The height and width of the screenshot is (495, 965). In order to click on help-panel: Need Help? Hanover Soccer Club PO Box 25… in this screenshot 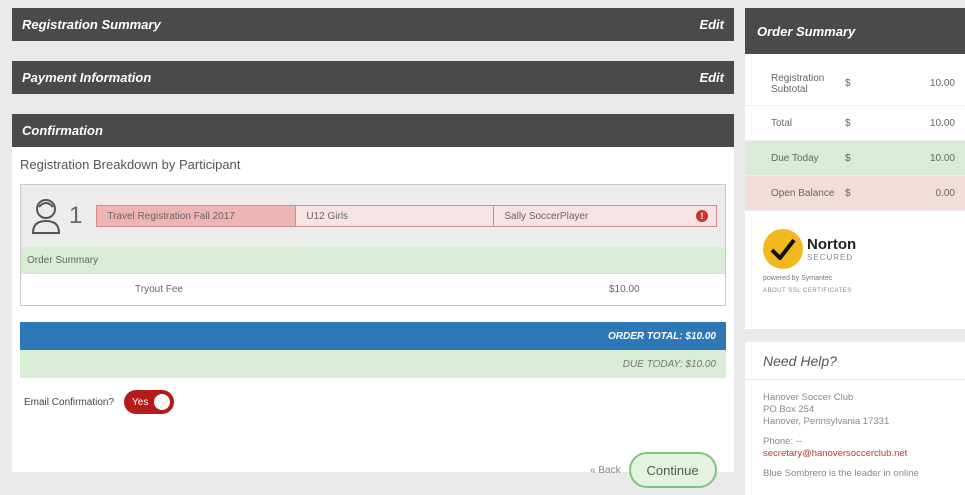, I will do `click(855, 418)`.